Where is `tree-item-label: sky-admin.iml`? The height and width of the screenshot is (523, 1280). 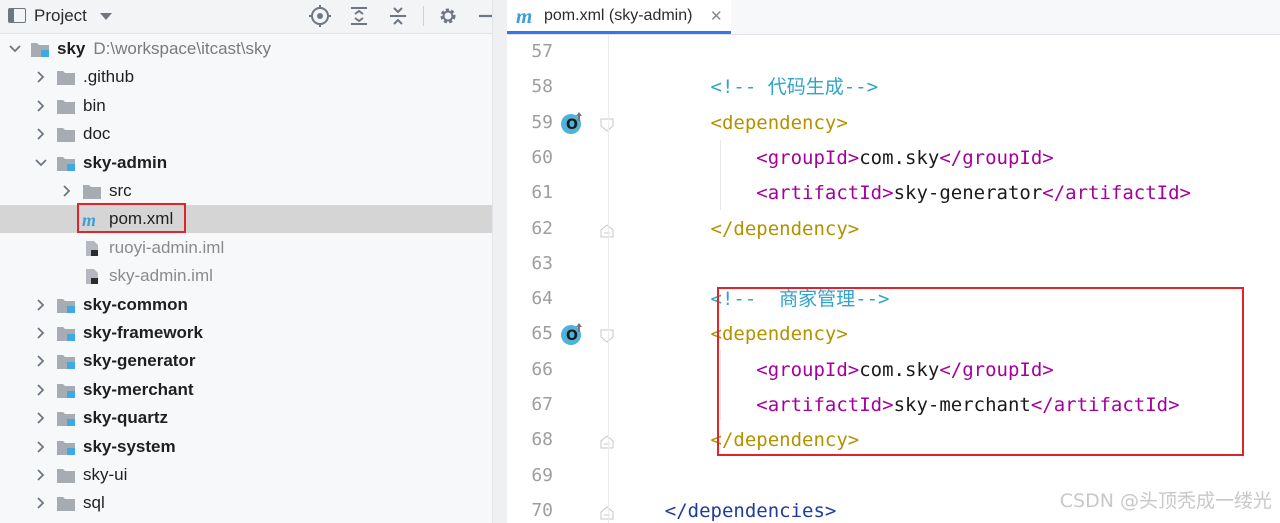 tree-item-label: sky-admin.iml is located at coordinates (161, 276).